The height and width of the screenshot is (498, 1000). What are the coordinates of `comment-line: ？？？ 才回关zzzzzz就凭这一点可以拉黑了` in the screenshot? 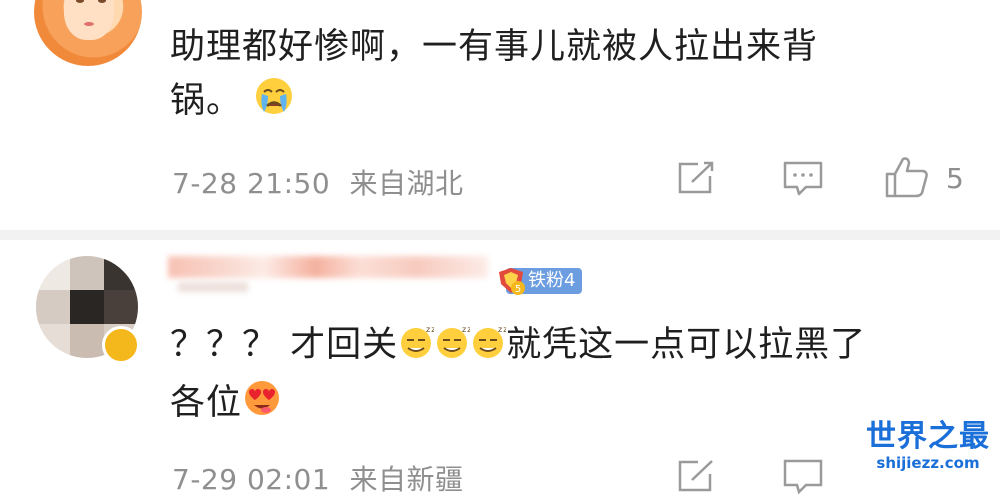 It's located at (518, 347).